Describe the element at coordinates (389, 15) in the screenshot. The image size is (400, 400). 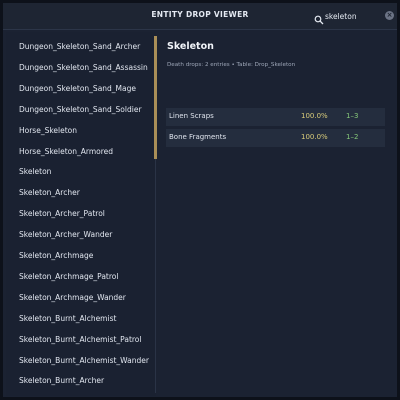
I see `clear-search-icon: ×` at that location.